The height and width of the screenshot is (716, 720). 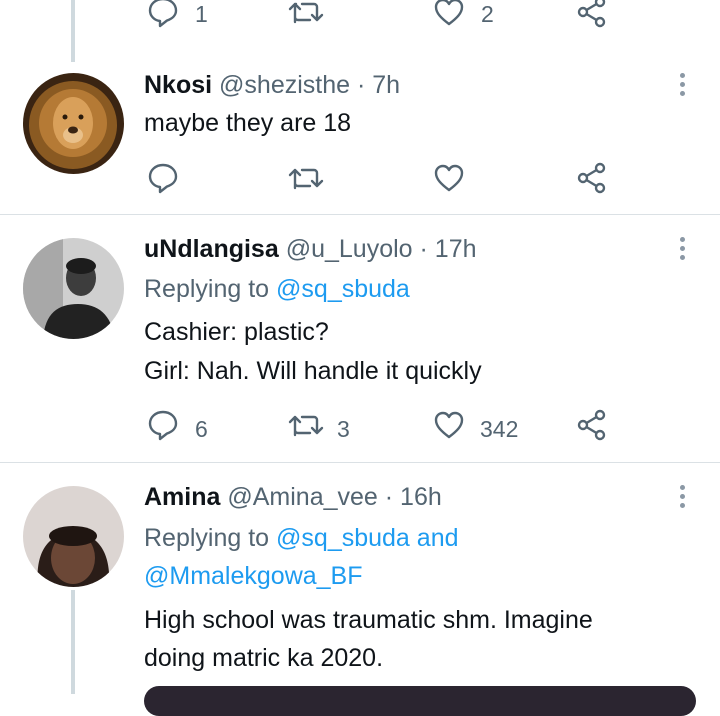 I want to click on and-link: and, so click(x=438, y=538).